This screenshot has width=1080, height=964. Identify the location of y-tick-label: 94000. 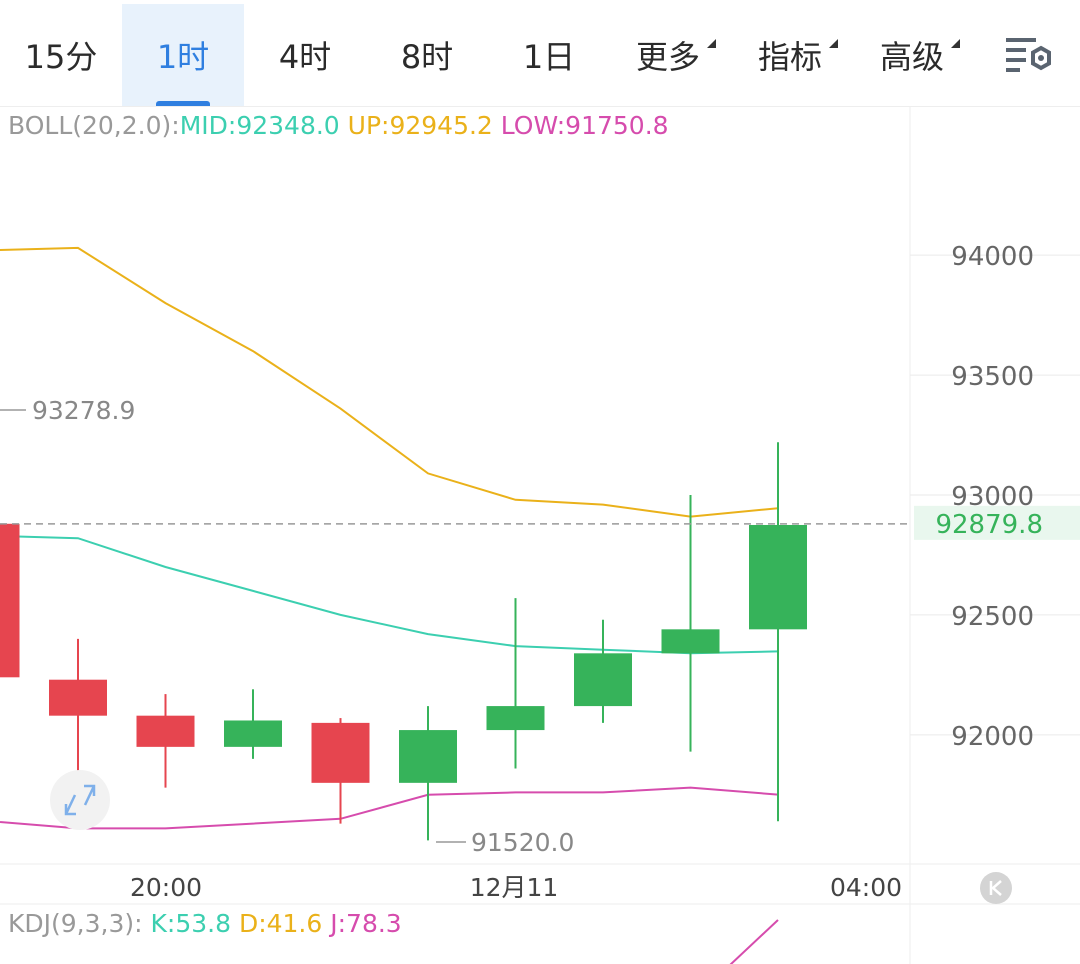
(992, 257).